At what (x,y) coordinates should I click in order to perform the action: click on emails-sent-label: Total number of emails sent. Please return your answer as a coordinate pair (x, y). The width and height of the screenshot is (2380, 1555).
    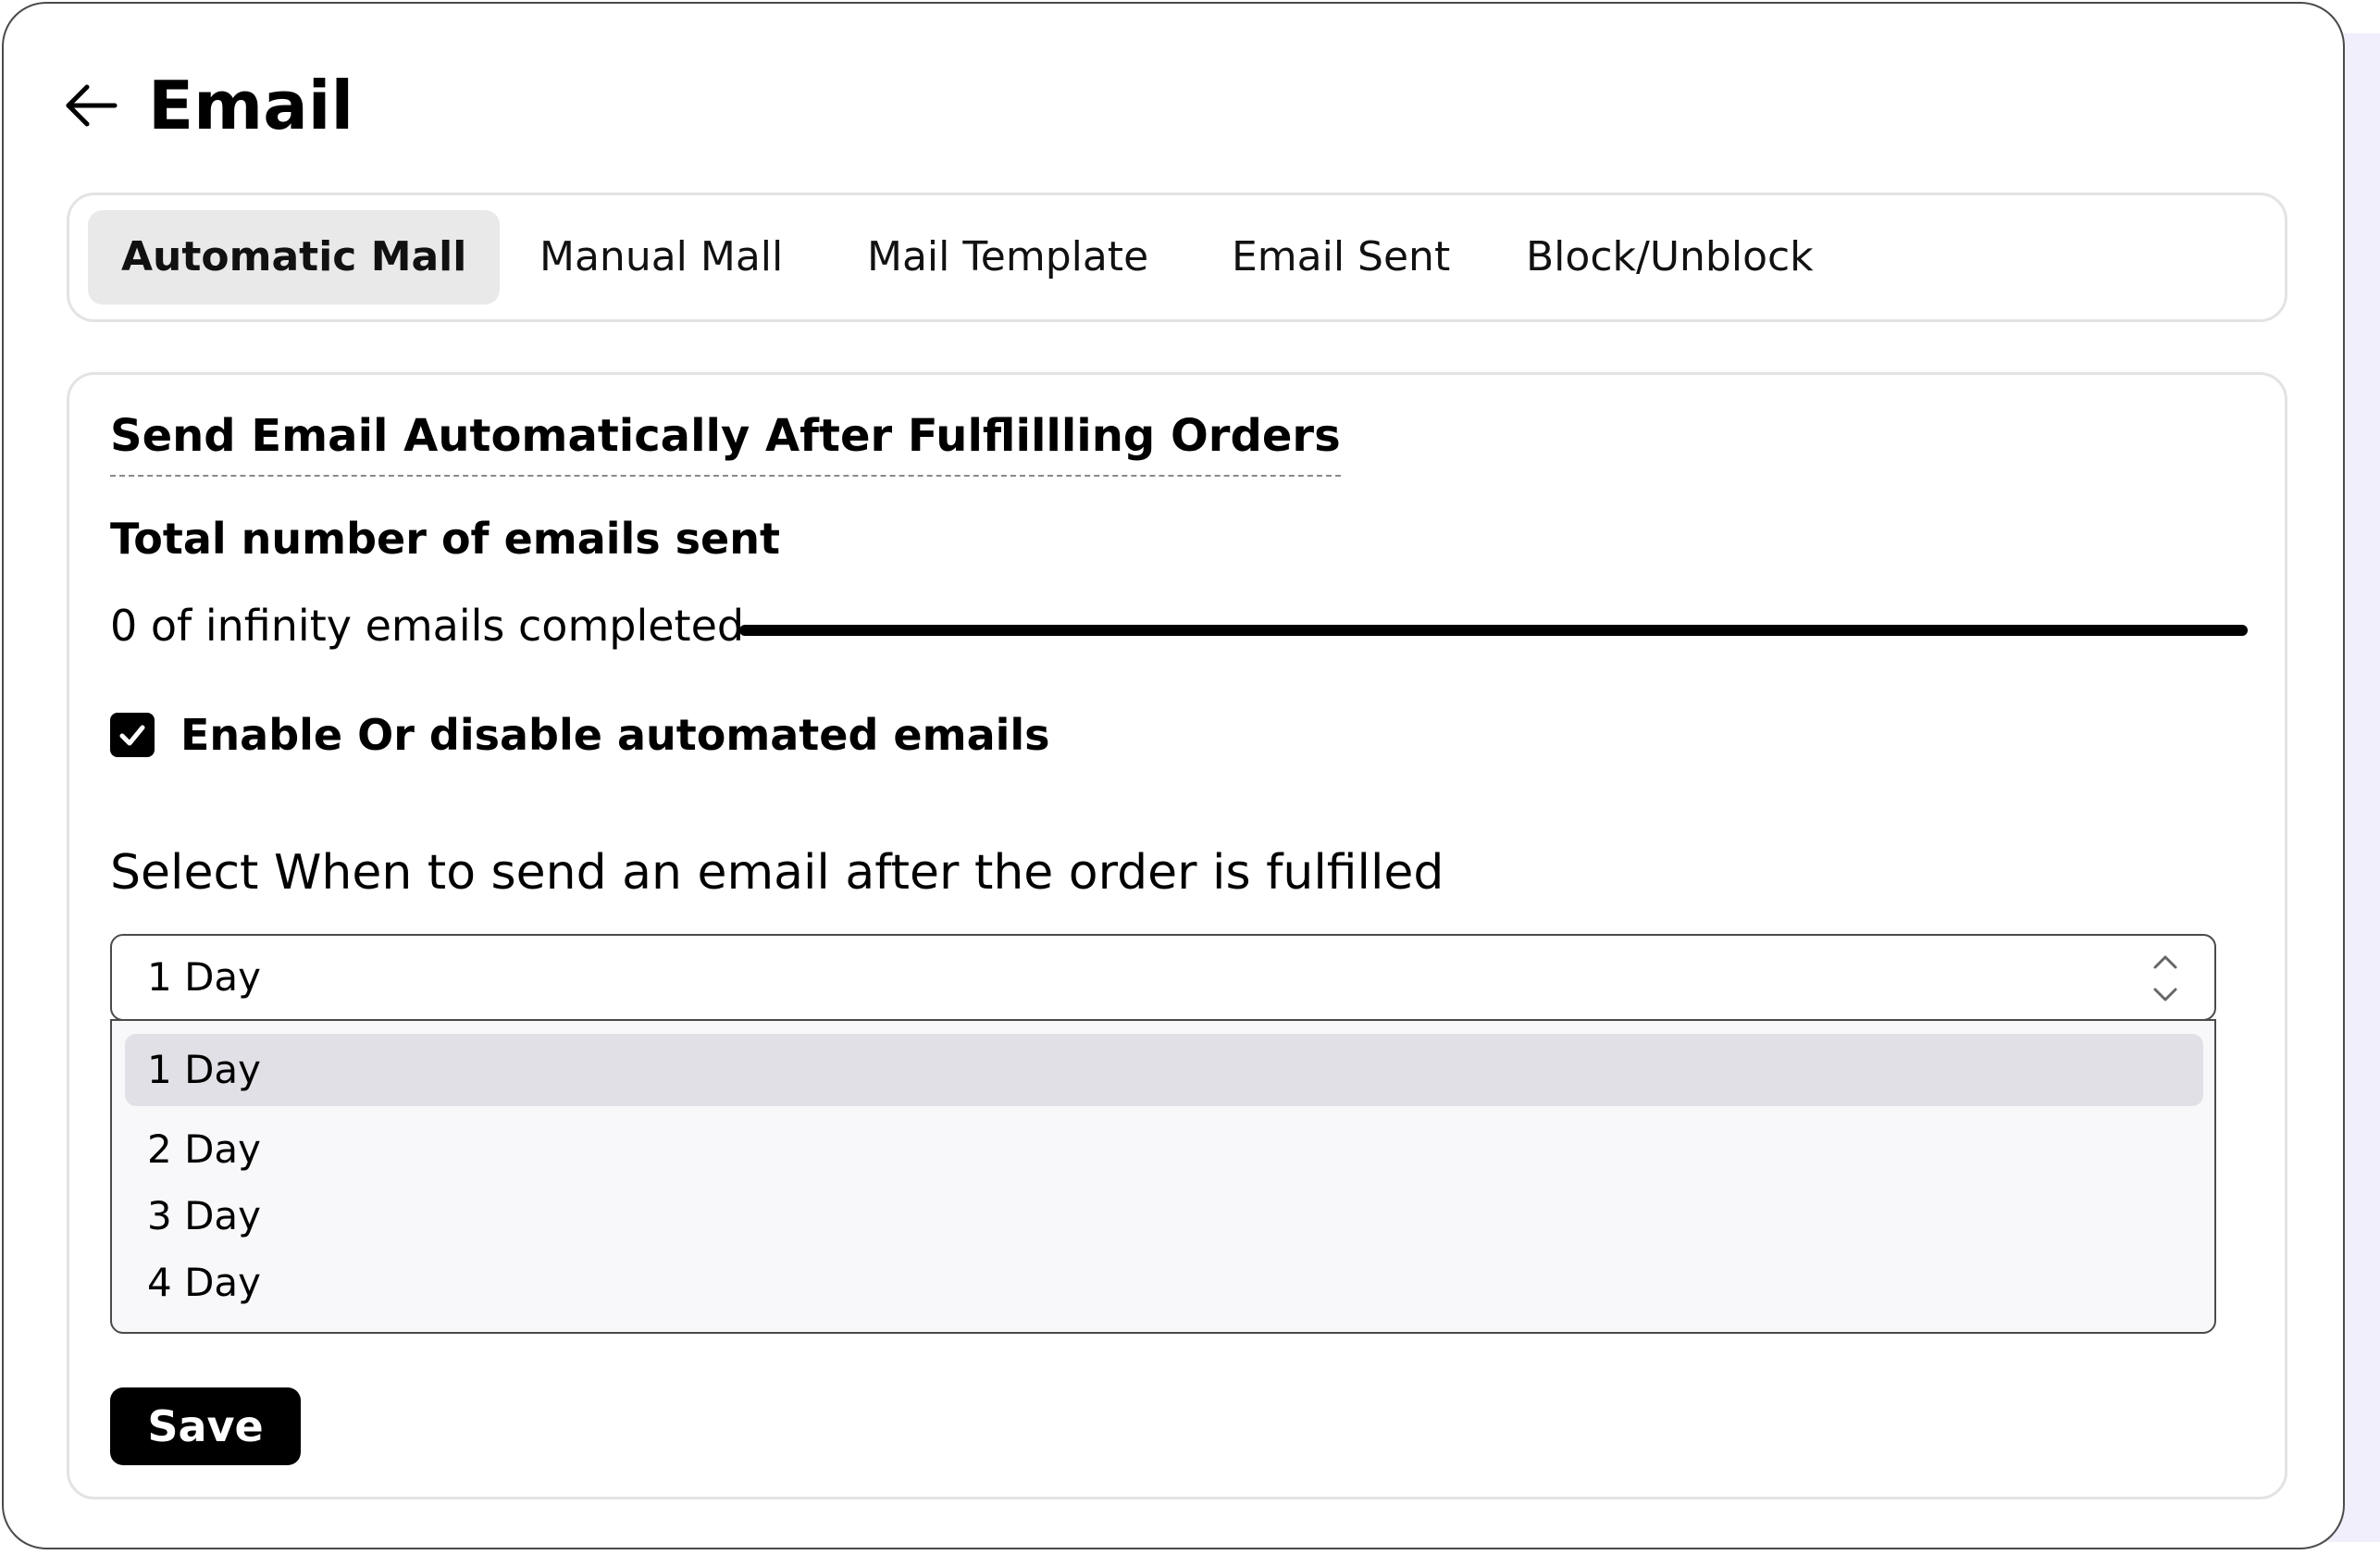
    Looking at the image, I should click on (445, 539).